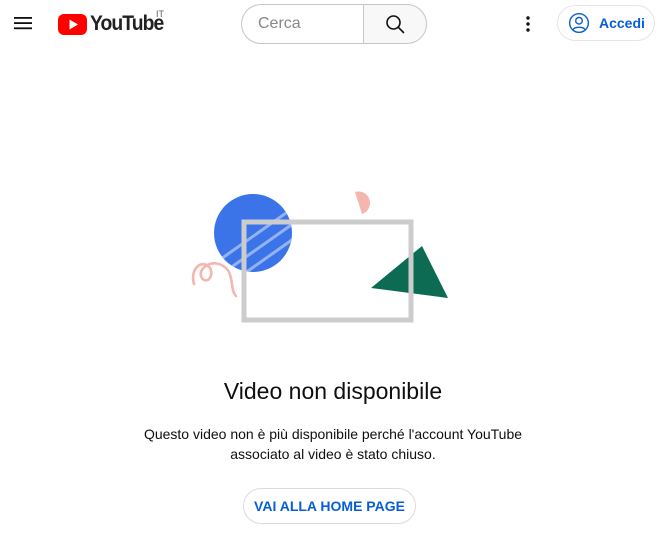 The width and height of the screenshot is (666, 541). I want to click on settings-menu-button, so click(528, 24).